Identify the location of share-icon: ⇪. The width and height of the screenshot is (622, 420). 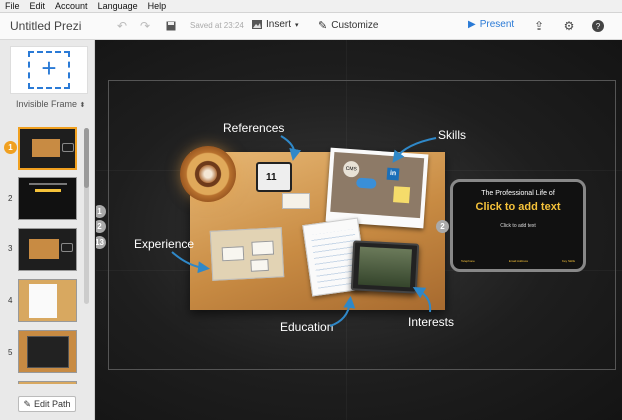
(539, 26).